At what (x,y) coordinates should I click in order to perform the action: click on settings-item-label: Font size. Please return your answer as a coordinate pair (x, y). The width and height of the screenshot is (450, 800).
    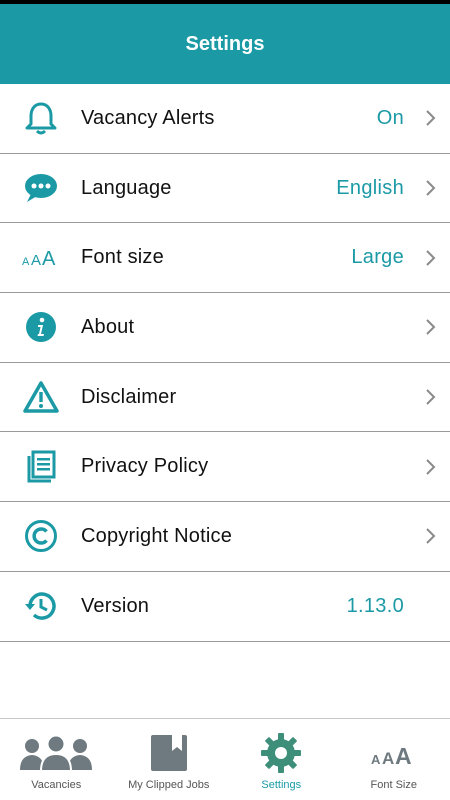
    Looking at the image, I should click on (122, 257).